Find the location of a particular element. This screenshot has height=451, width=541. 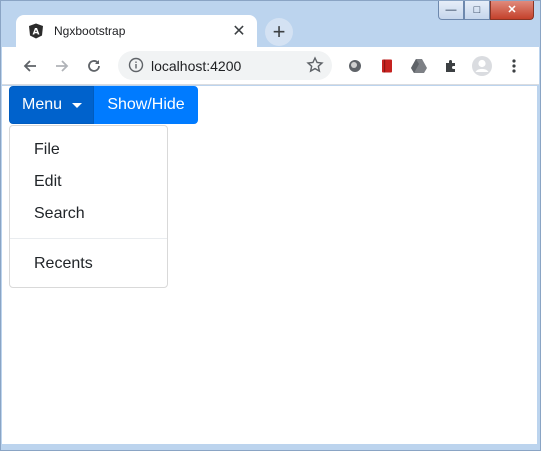

button-group: Menu Show/Hide is located at coordinates (103, 105).